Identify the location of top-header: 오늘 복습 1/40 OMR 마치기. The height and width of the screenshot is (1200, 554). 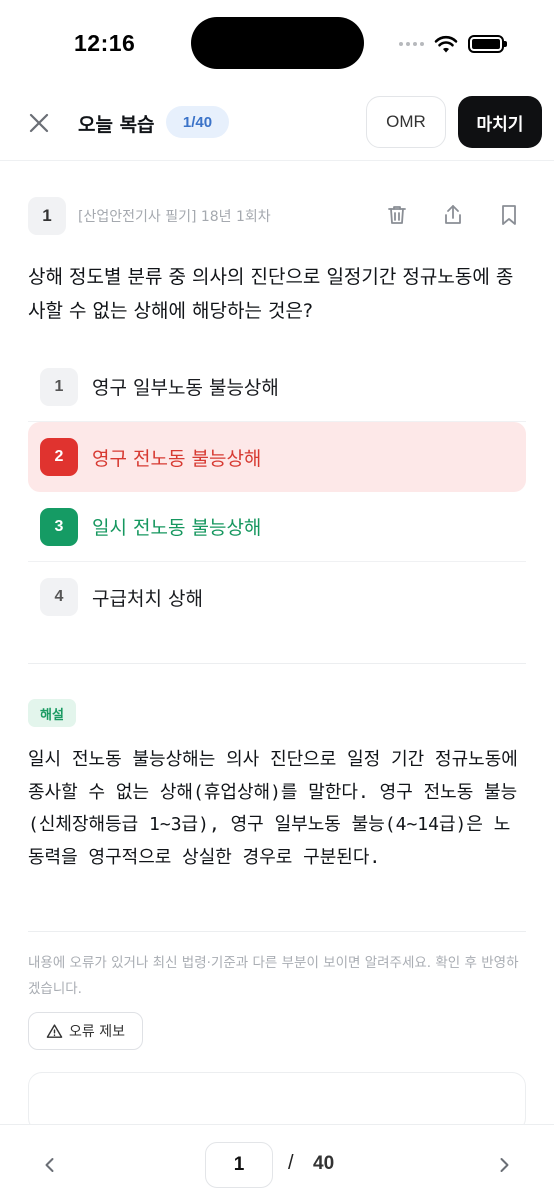
(277, 124).